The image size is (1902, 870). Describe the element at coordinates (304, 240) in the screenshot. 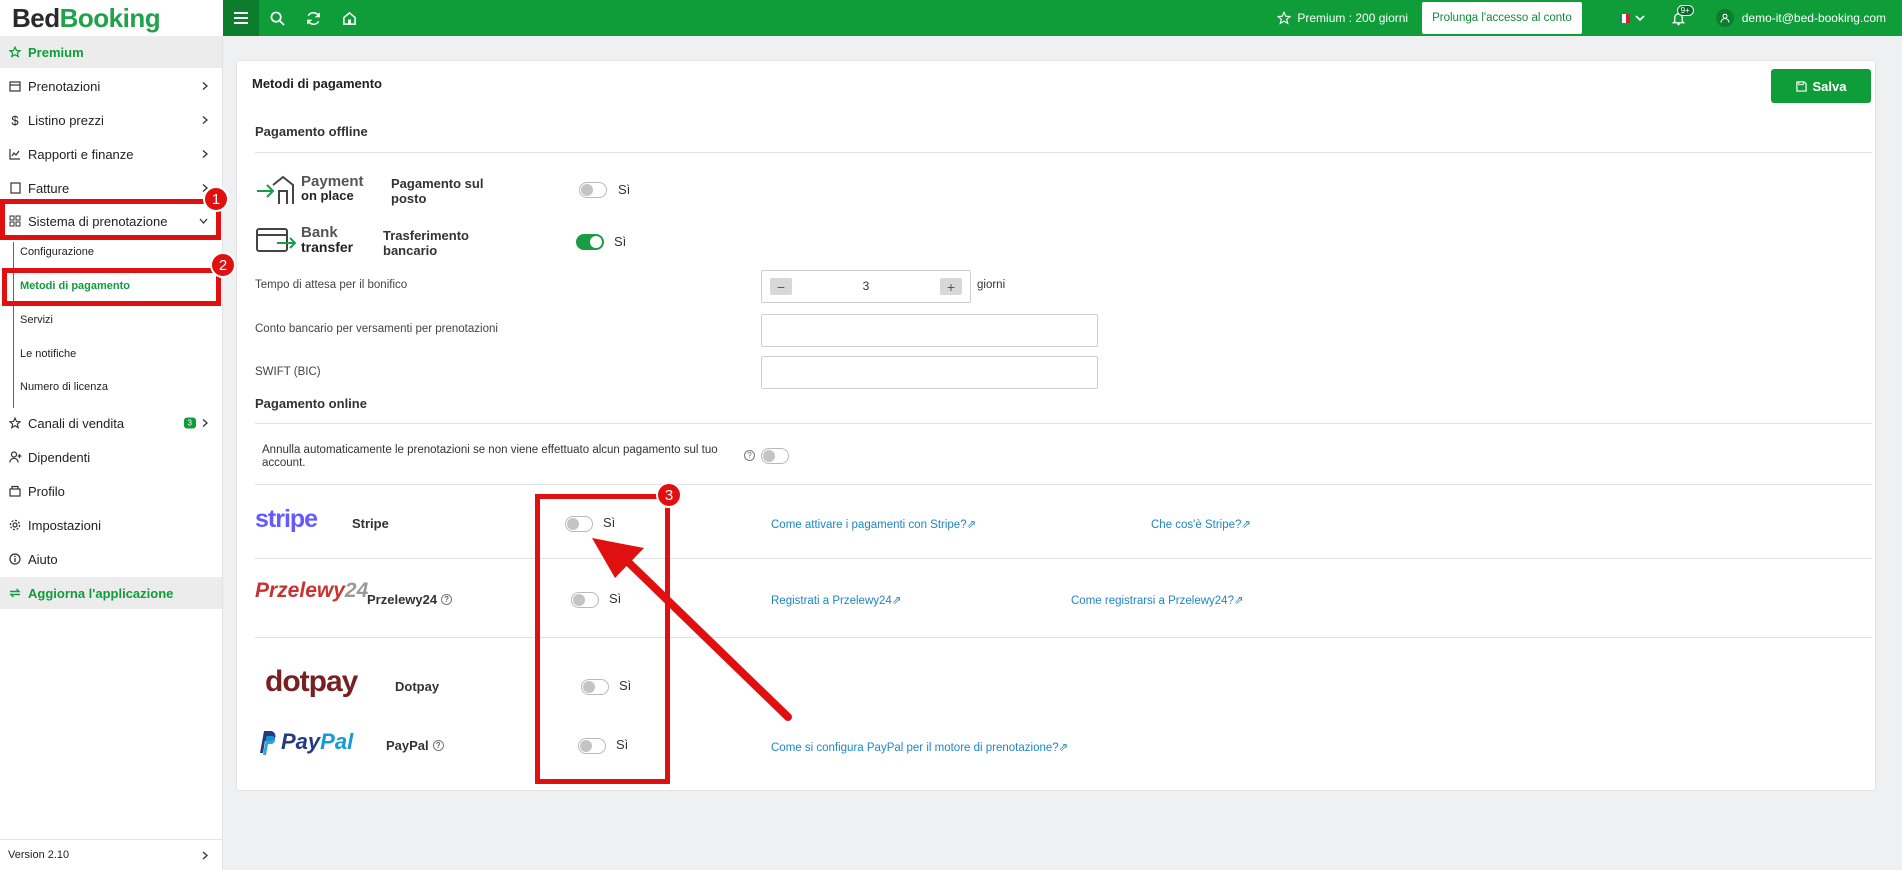

I see `bank-transfer-logo: Bank transfer` at that location.